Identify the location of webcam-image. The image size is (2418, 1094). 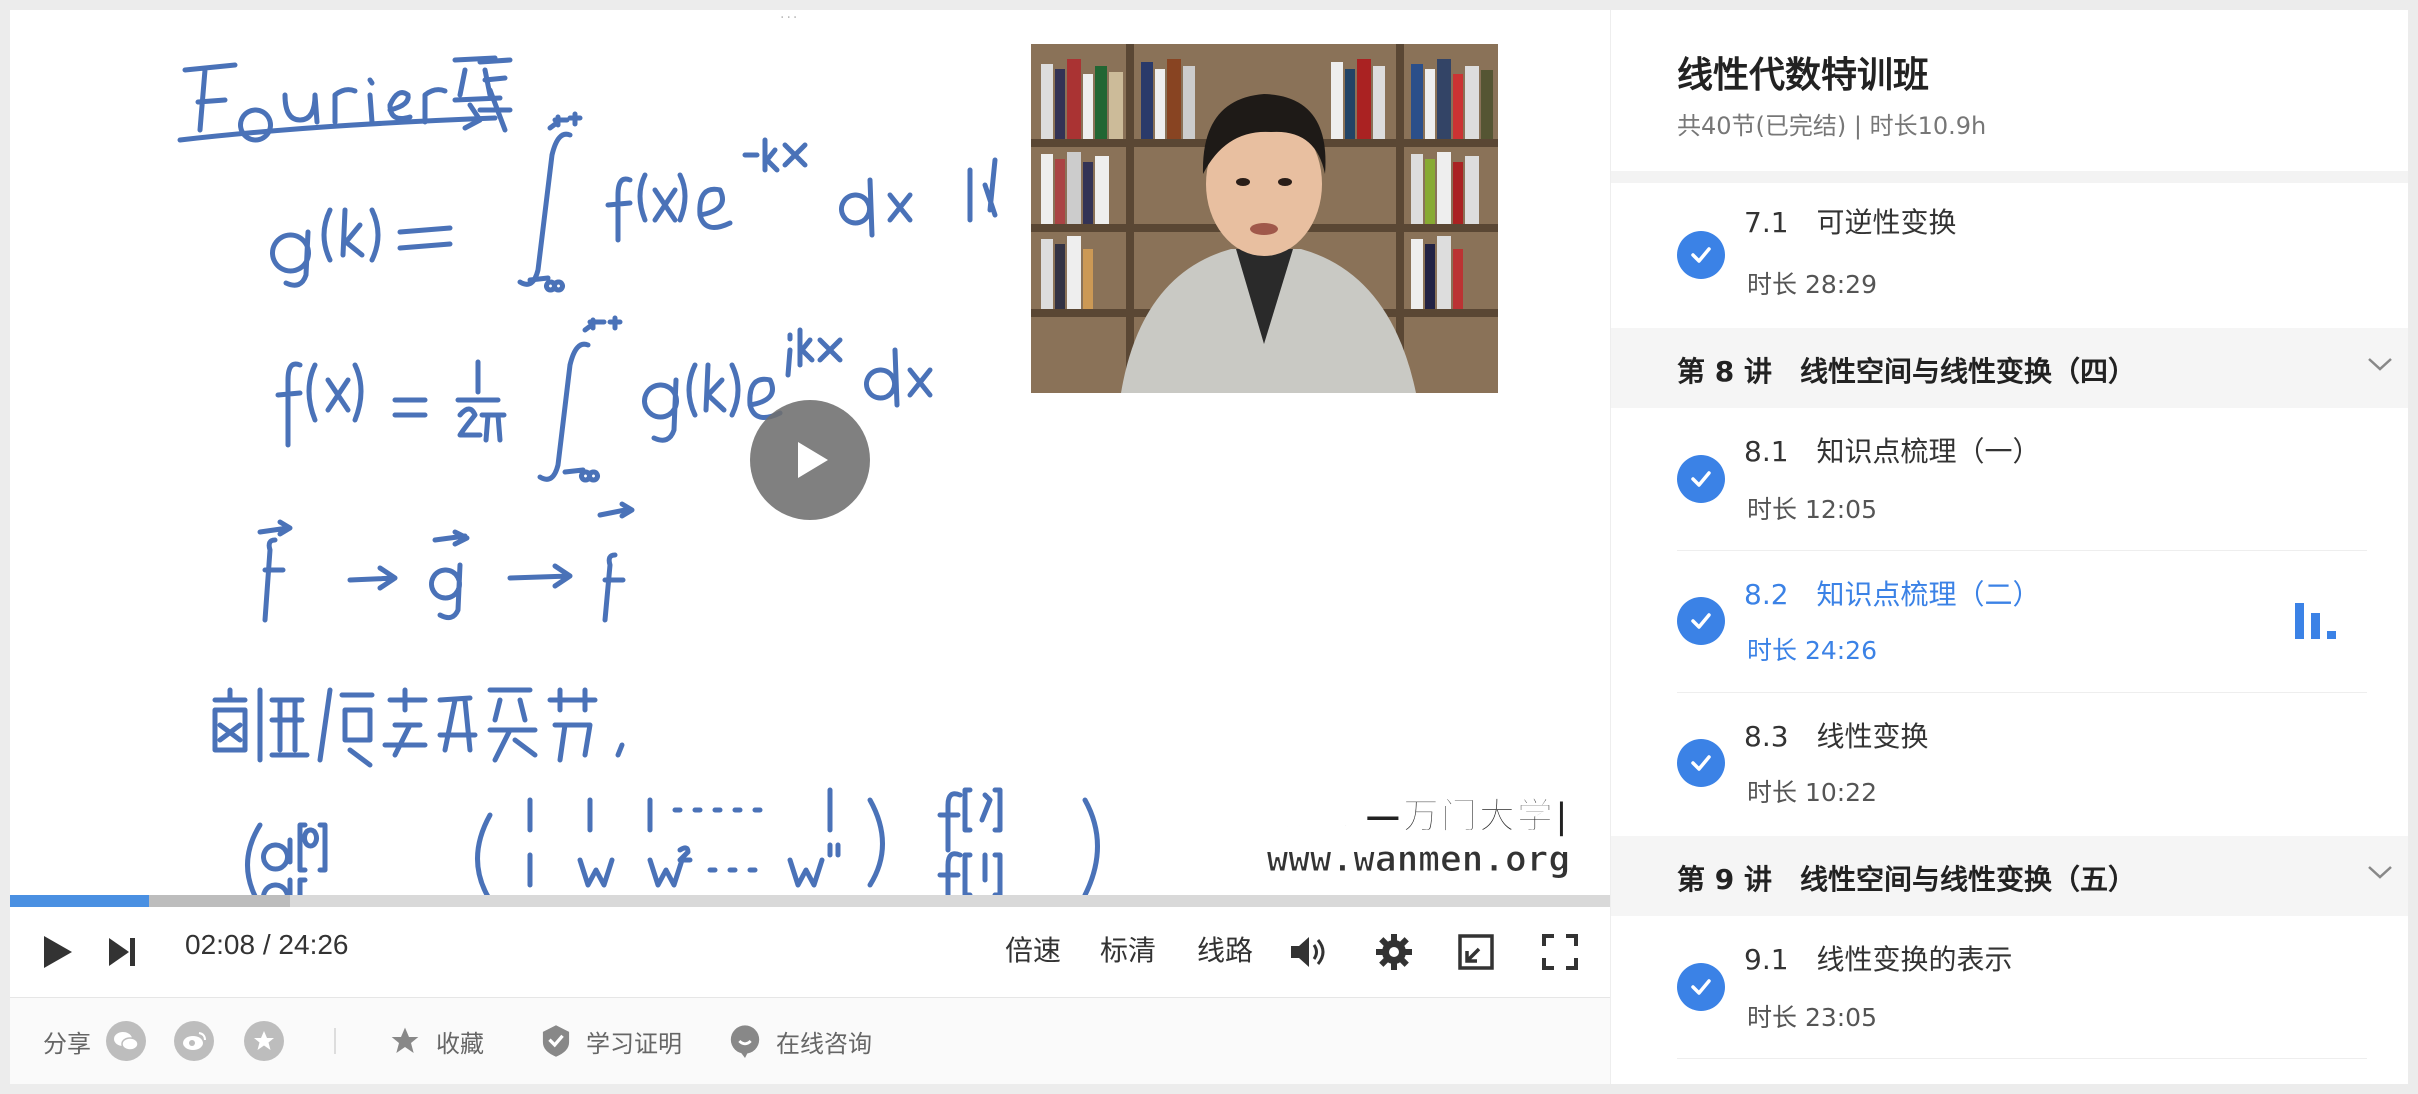
(1264, 218).